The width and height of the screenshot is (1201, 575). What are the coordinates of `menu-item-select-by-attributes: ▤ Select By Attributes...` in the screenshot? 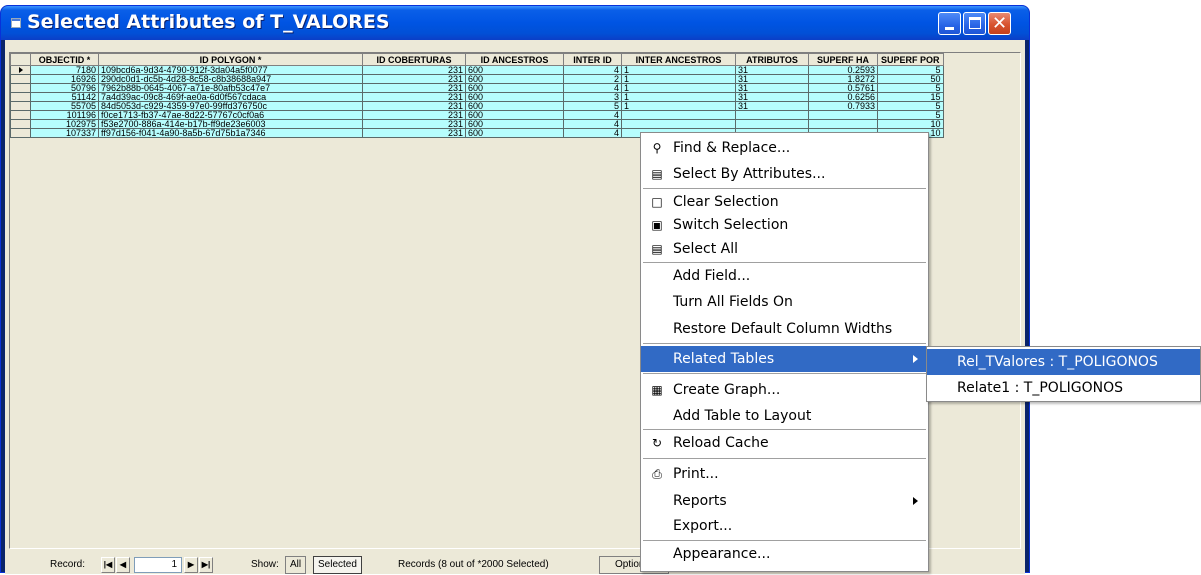 It's located at (784, 174).